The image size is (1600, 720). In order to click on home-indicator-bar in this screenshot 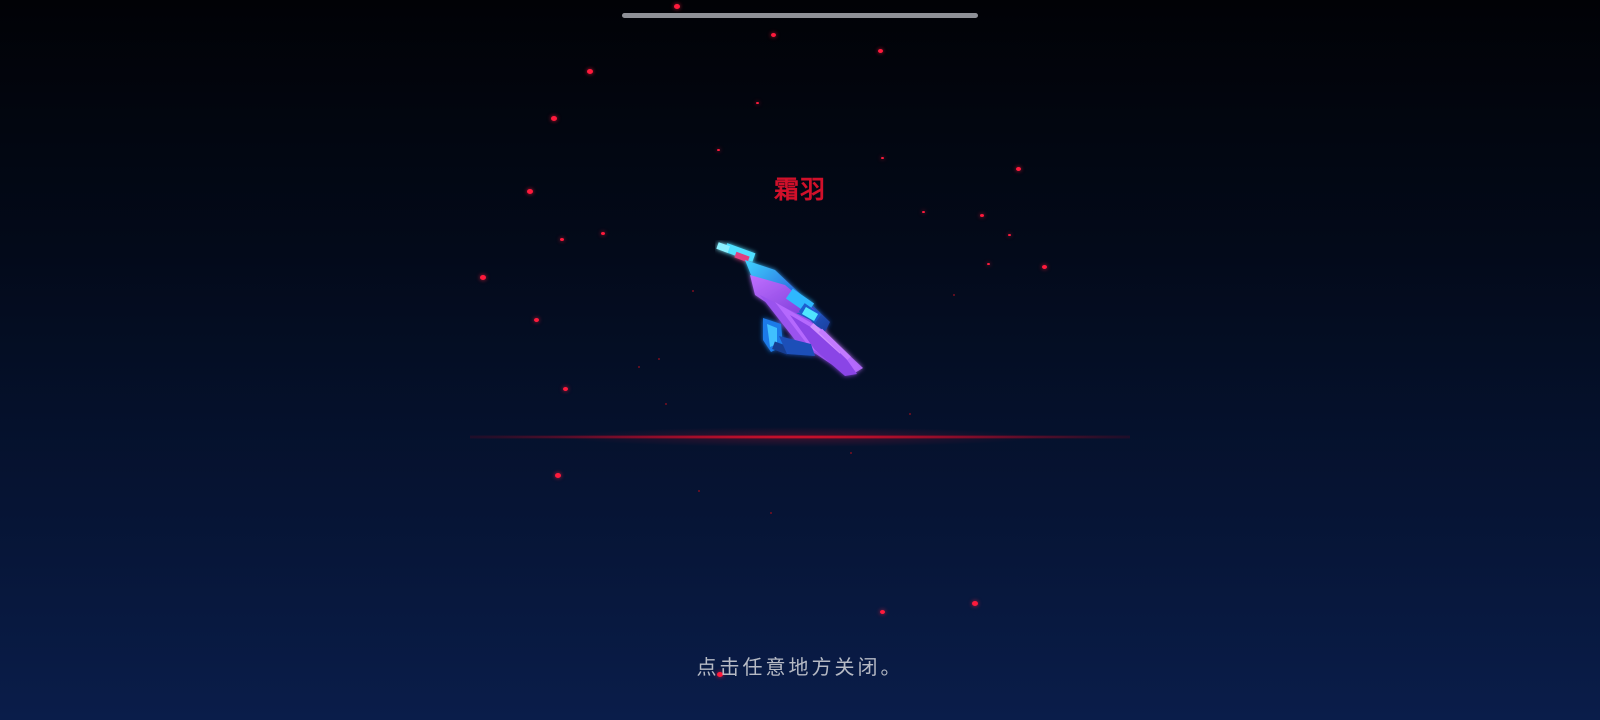, I will do `click(800, 15)`.